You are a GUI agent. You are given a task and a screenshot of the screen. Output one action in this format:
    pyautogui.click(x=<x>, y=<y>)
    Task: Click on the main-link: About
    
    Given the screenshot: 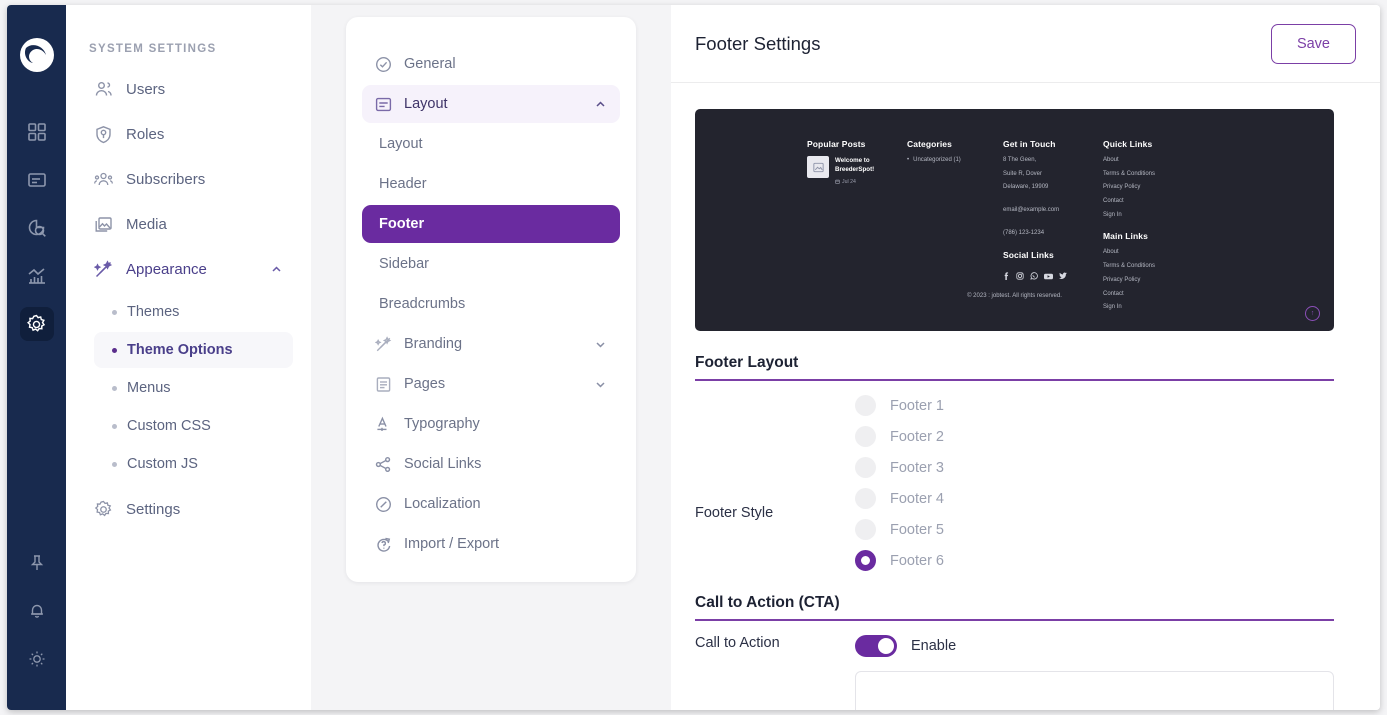 What is the action you would take?
    pyautogui.click(x=1163, y=252)
    